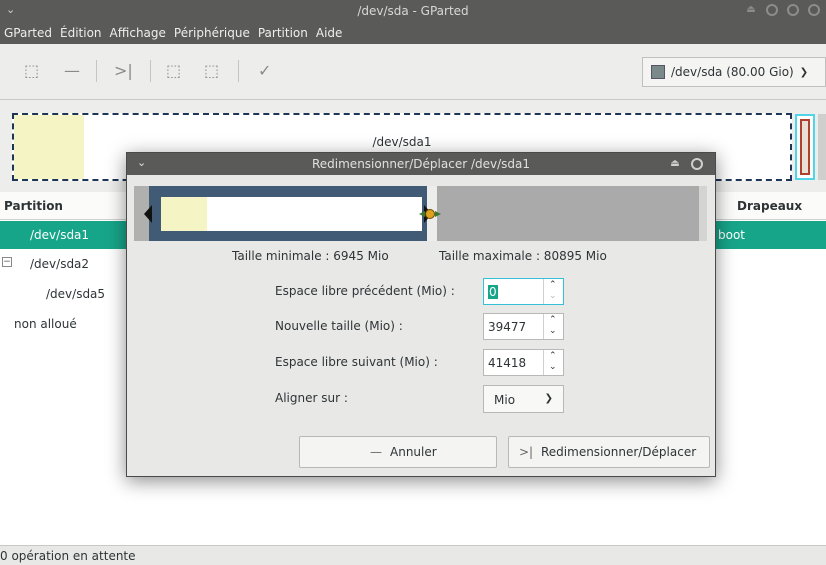 The width and height of the screenshot is (826, 565). What do you see at coordinates (568, 213) in the screenshot?
I see `slider-unallocated` at bounding box center [568, 213].